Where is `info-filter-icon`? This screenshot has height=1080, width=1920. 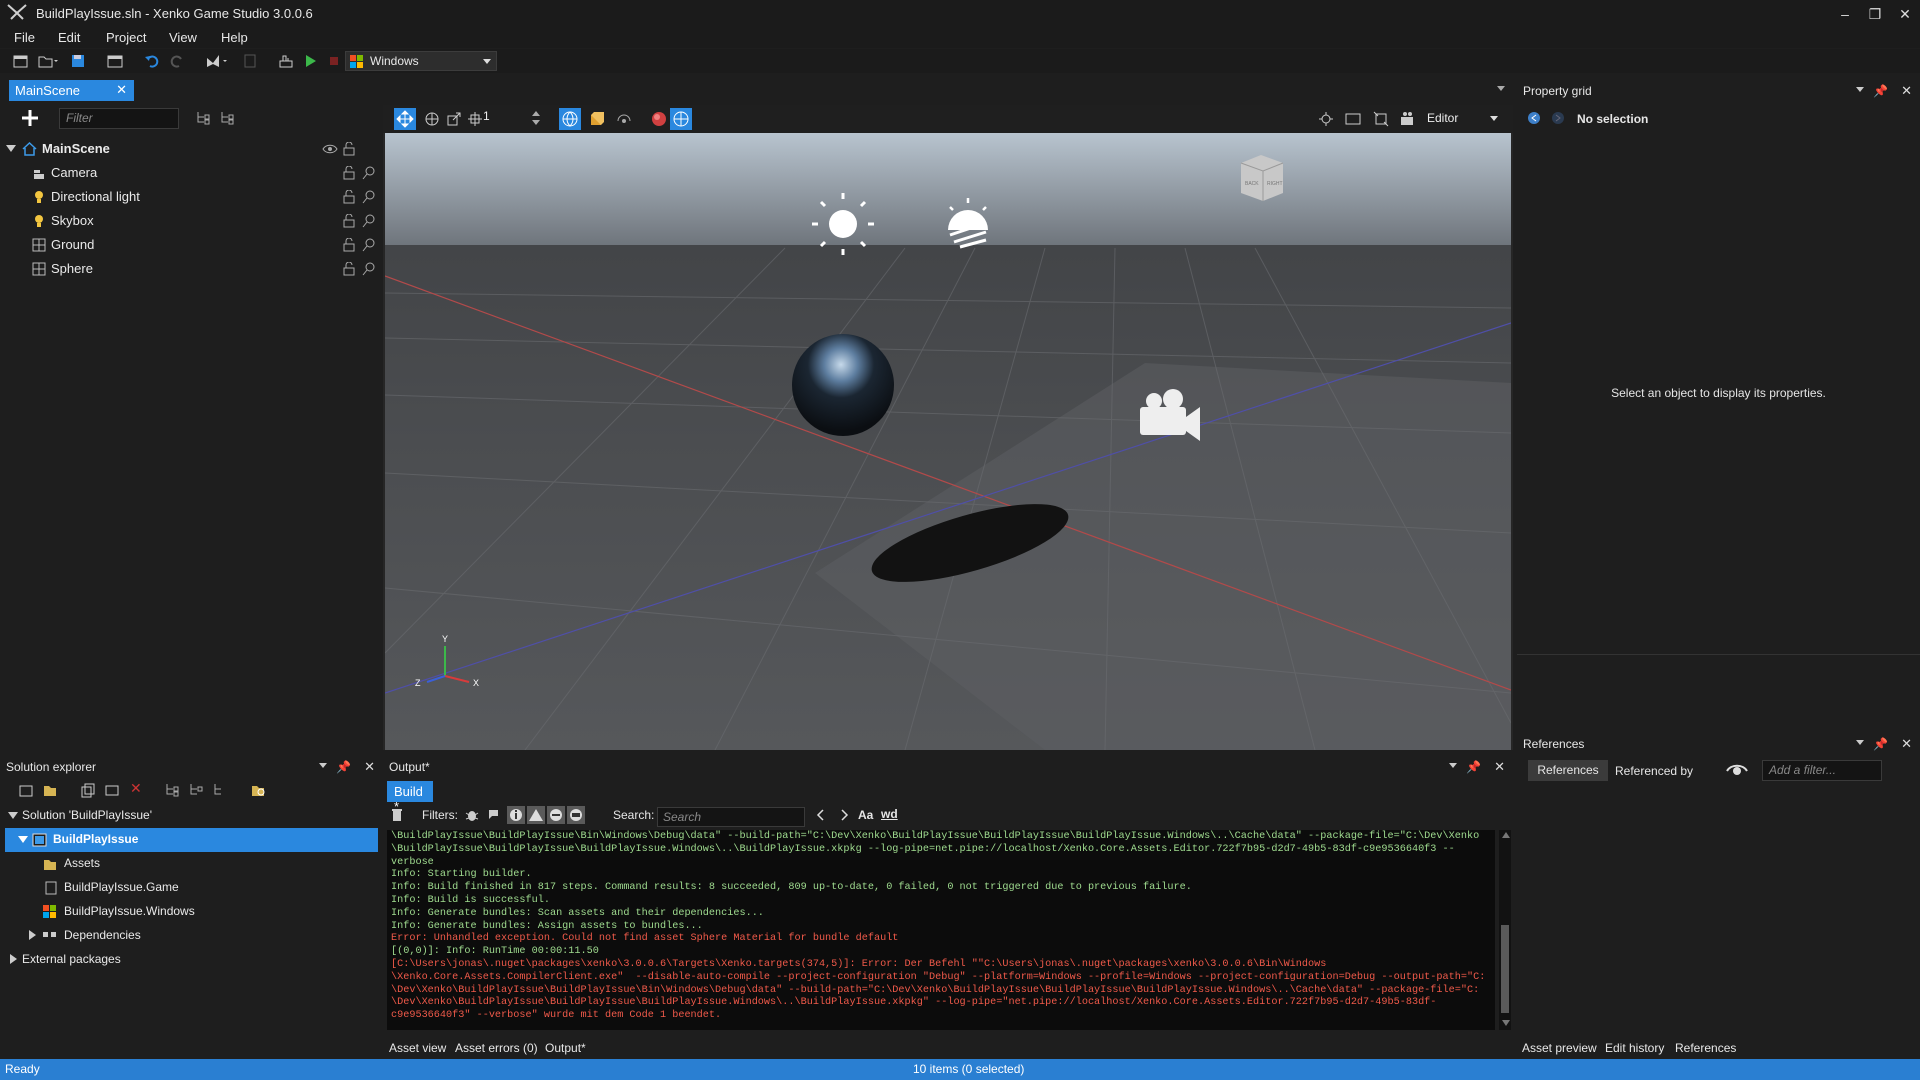
info-filter-icon is located at coordinates (516, 815).